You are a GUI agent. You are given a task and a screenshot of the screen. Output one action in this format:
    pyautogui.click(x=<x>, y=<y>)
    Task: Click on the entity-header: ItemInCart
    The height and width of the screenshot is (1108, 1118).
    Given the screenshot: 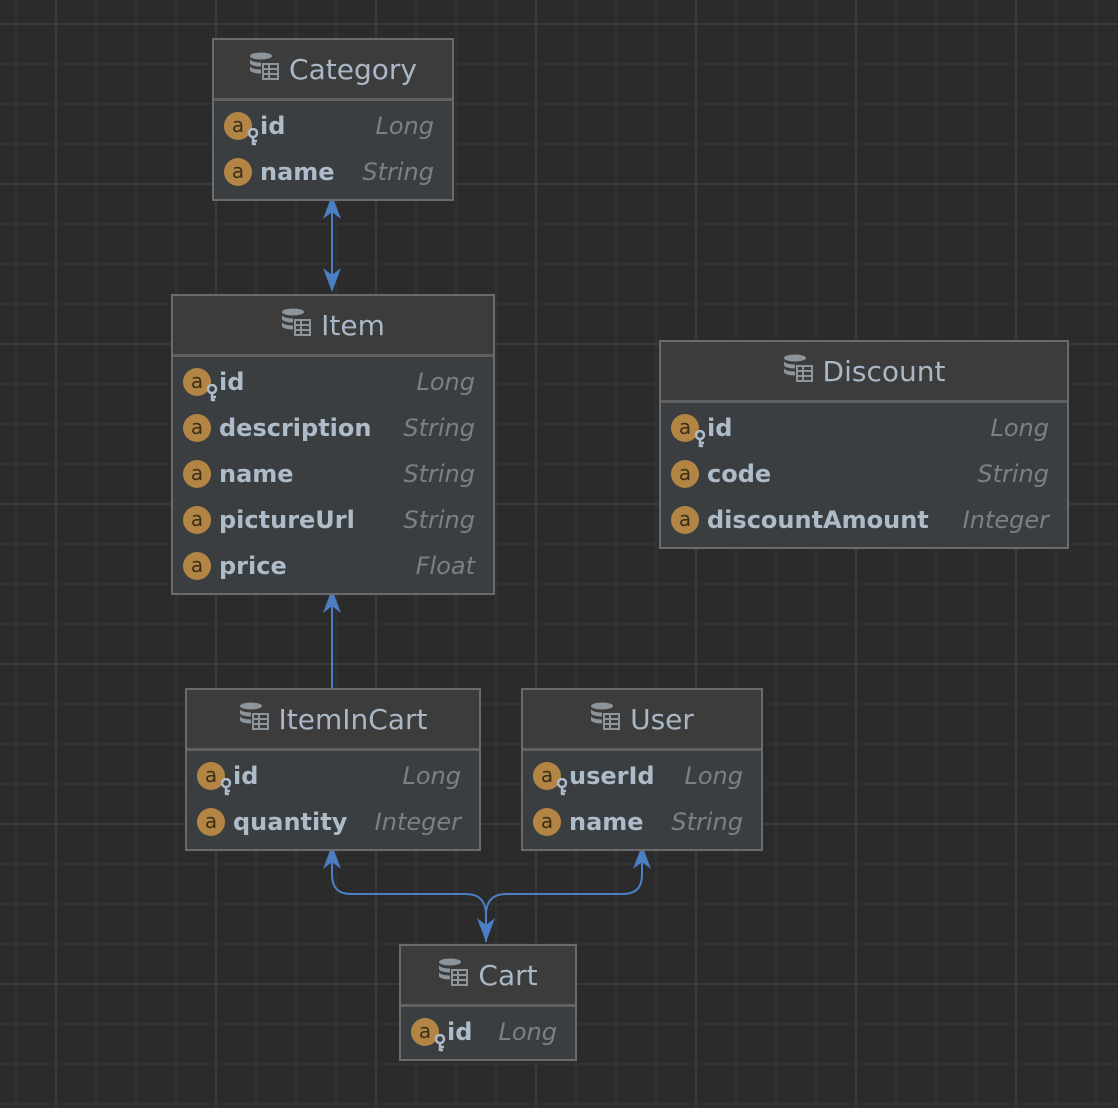 What is the action you would take?
    pyautogui.click(x=333, y=720)
    